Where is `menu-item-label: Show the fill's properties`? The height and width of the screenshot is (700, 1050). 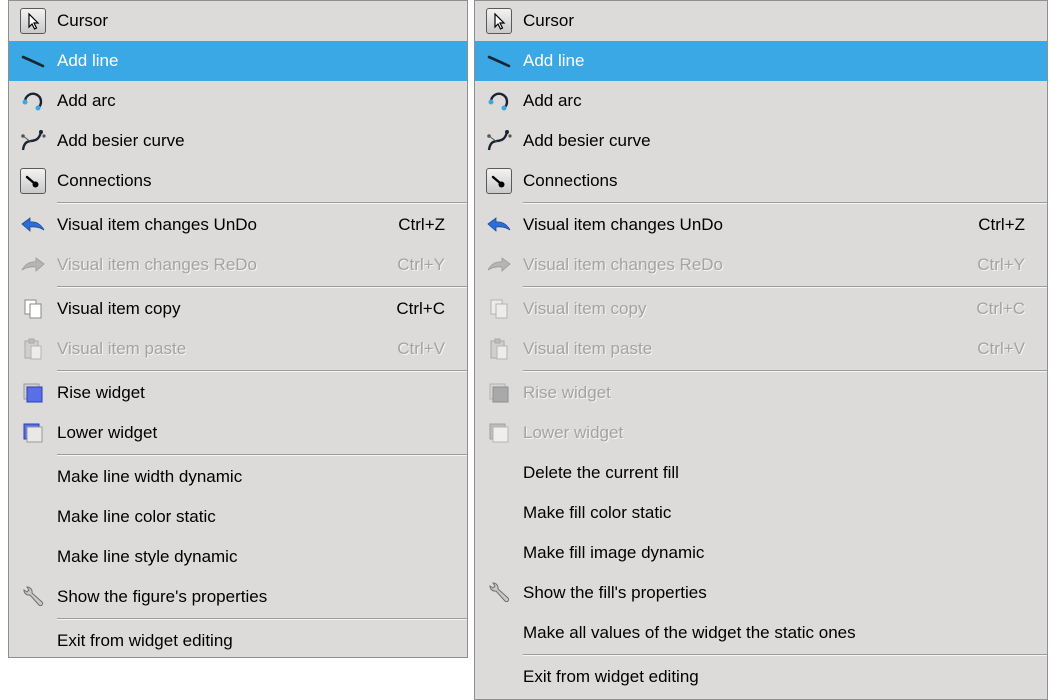 menu-item-label: Show the fill's properties is located at coordinates (615, 592).